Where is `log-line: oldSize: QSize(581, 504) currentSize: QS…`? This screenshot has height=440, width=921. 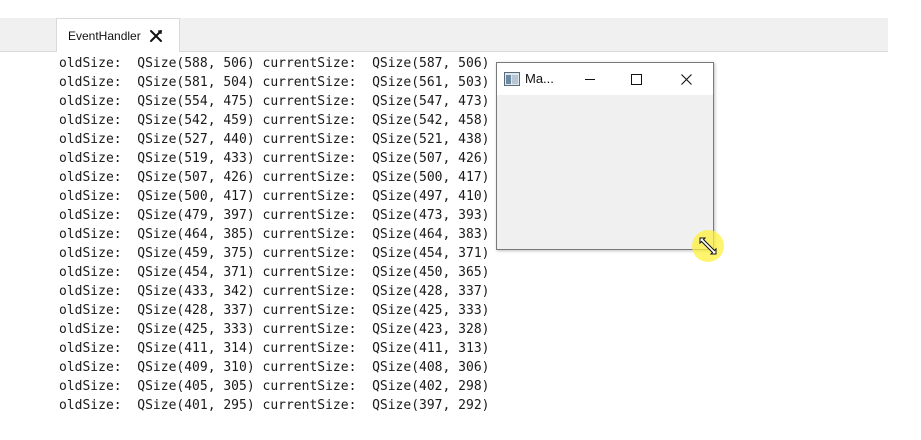
log-line: oldSize: QSize(581, 504) currentSize: QS… is located at coordinates (274, 82).